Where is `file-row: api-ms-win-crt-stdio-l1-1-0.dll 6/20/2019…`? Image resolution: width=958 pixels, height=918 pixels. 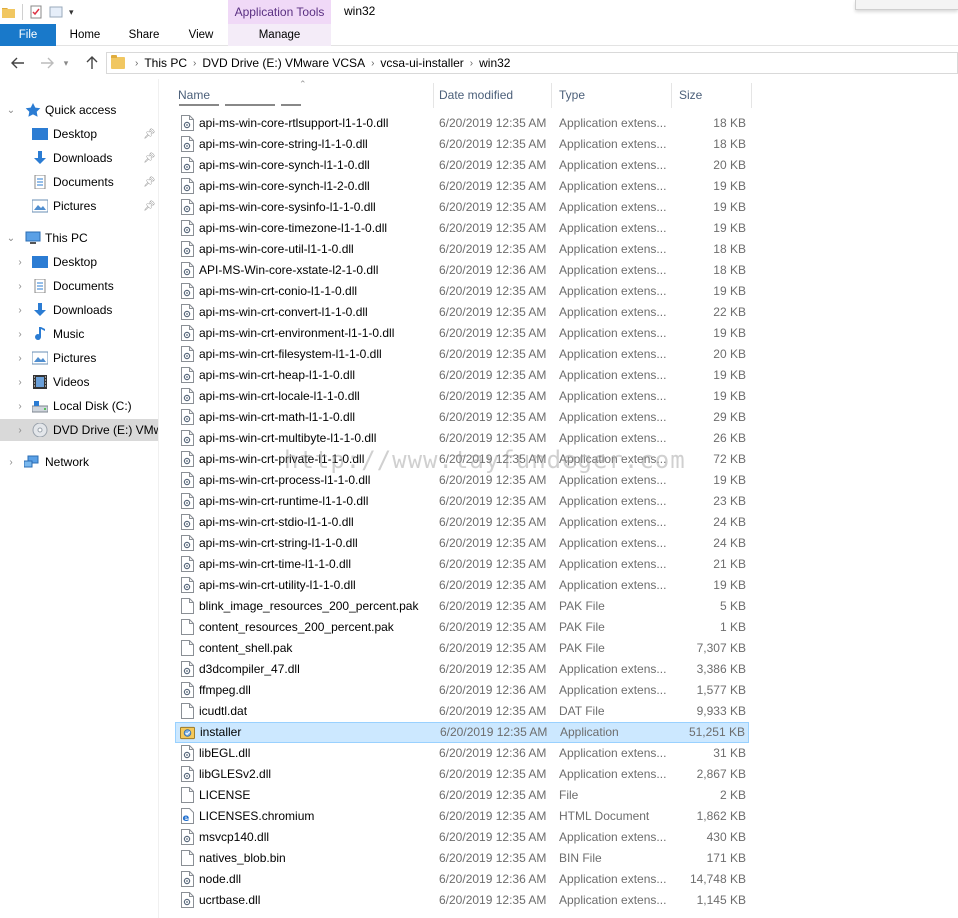
file-row: api-ms-win-crt-stdio-l1-1-0.dll 6/20/2019… is located at coordinates (462, 522).